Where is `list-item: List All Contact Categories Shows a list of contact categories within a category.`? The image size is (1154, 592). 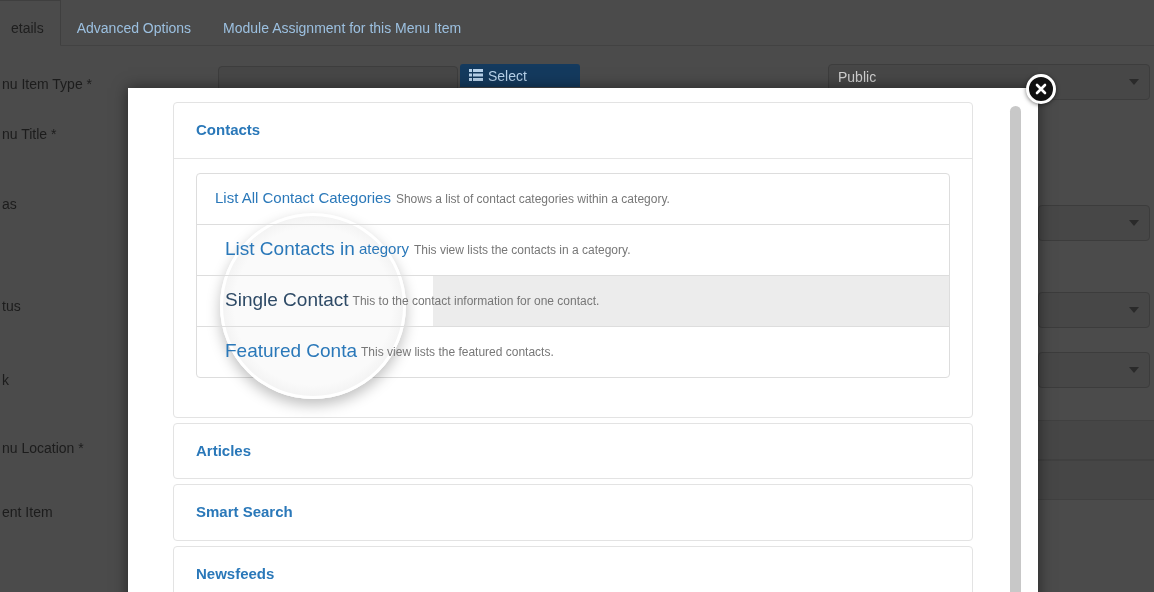
list-item: List All Contact Categories Shows a list of contact categories within a category. is located at coordinates (573, 198).